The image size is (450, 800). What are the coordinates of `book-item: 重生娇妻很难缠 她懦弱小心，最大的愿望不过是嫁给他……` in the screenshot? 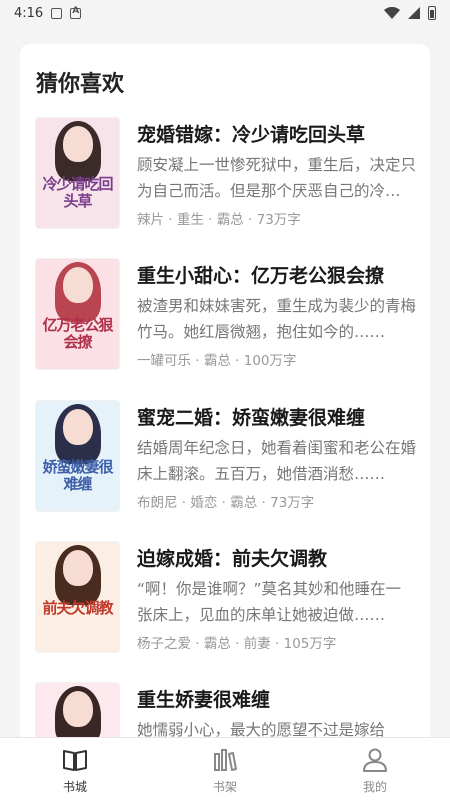 It's located at (226, 713).